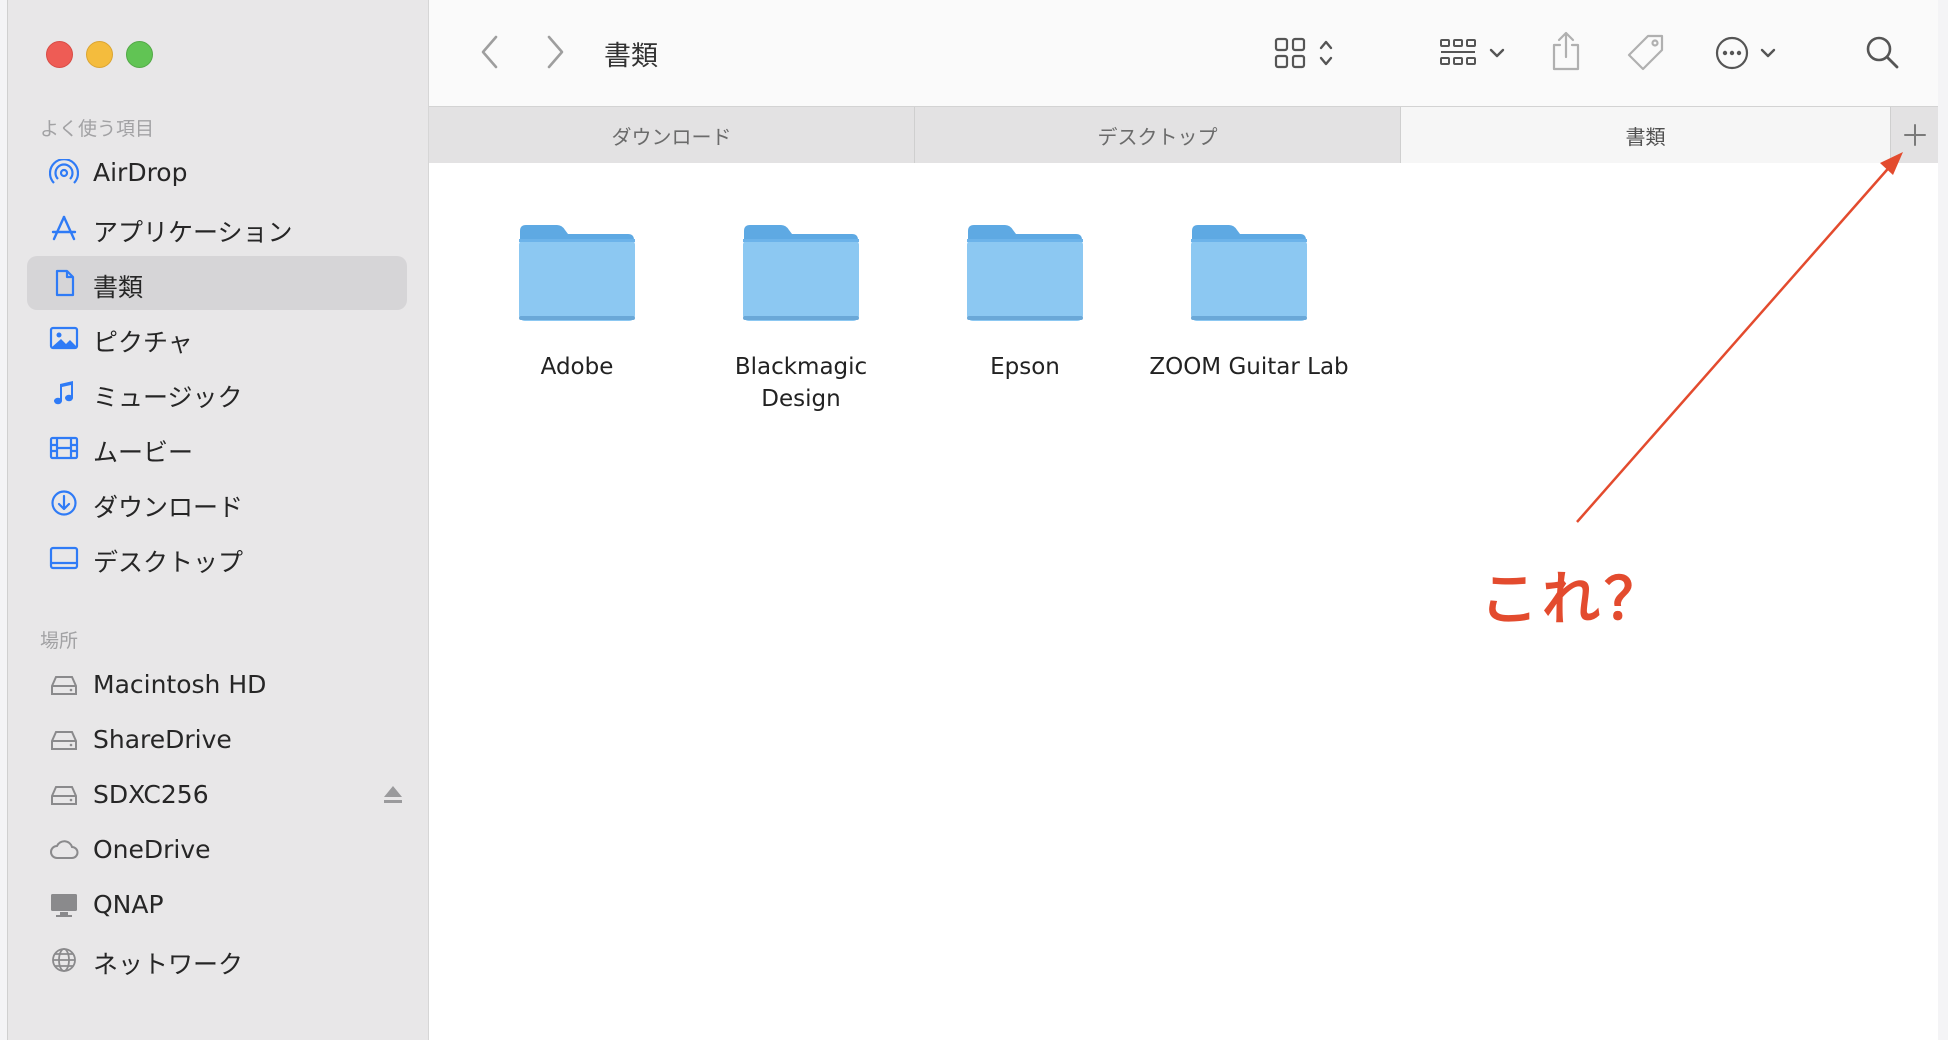  What do you see at coordinates (217, 795) in the screenshot?
I see `sidebar-item-sdxc256: SDXC256` at bounding box center [217, 795].